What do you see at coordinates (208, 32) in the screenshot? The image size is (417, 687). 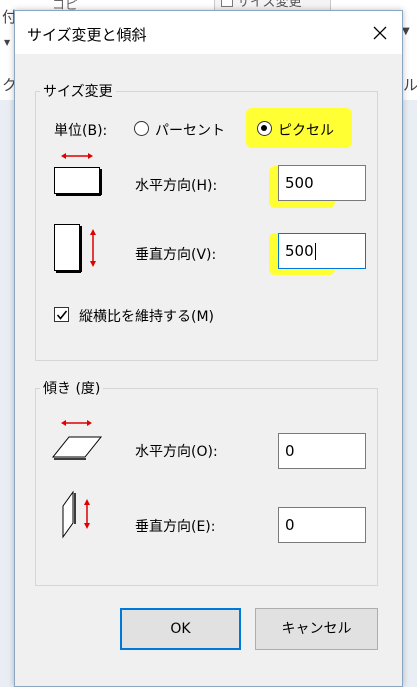 I see `title-bar: サイズ変更と傾斜` at bounding box center [208, 32].